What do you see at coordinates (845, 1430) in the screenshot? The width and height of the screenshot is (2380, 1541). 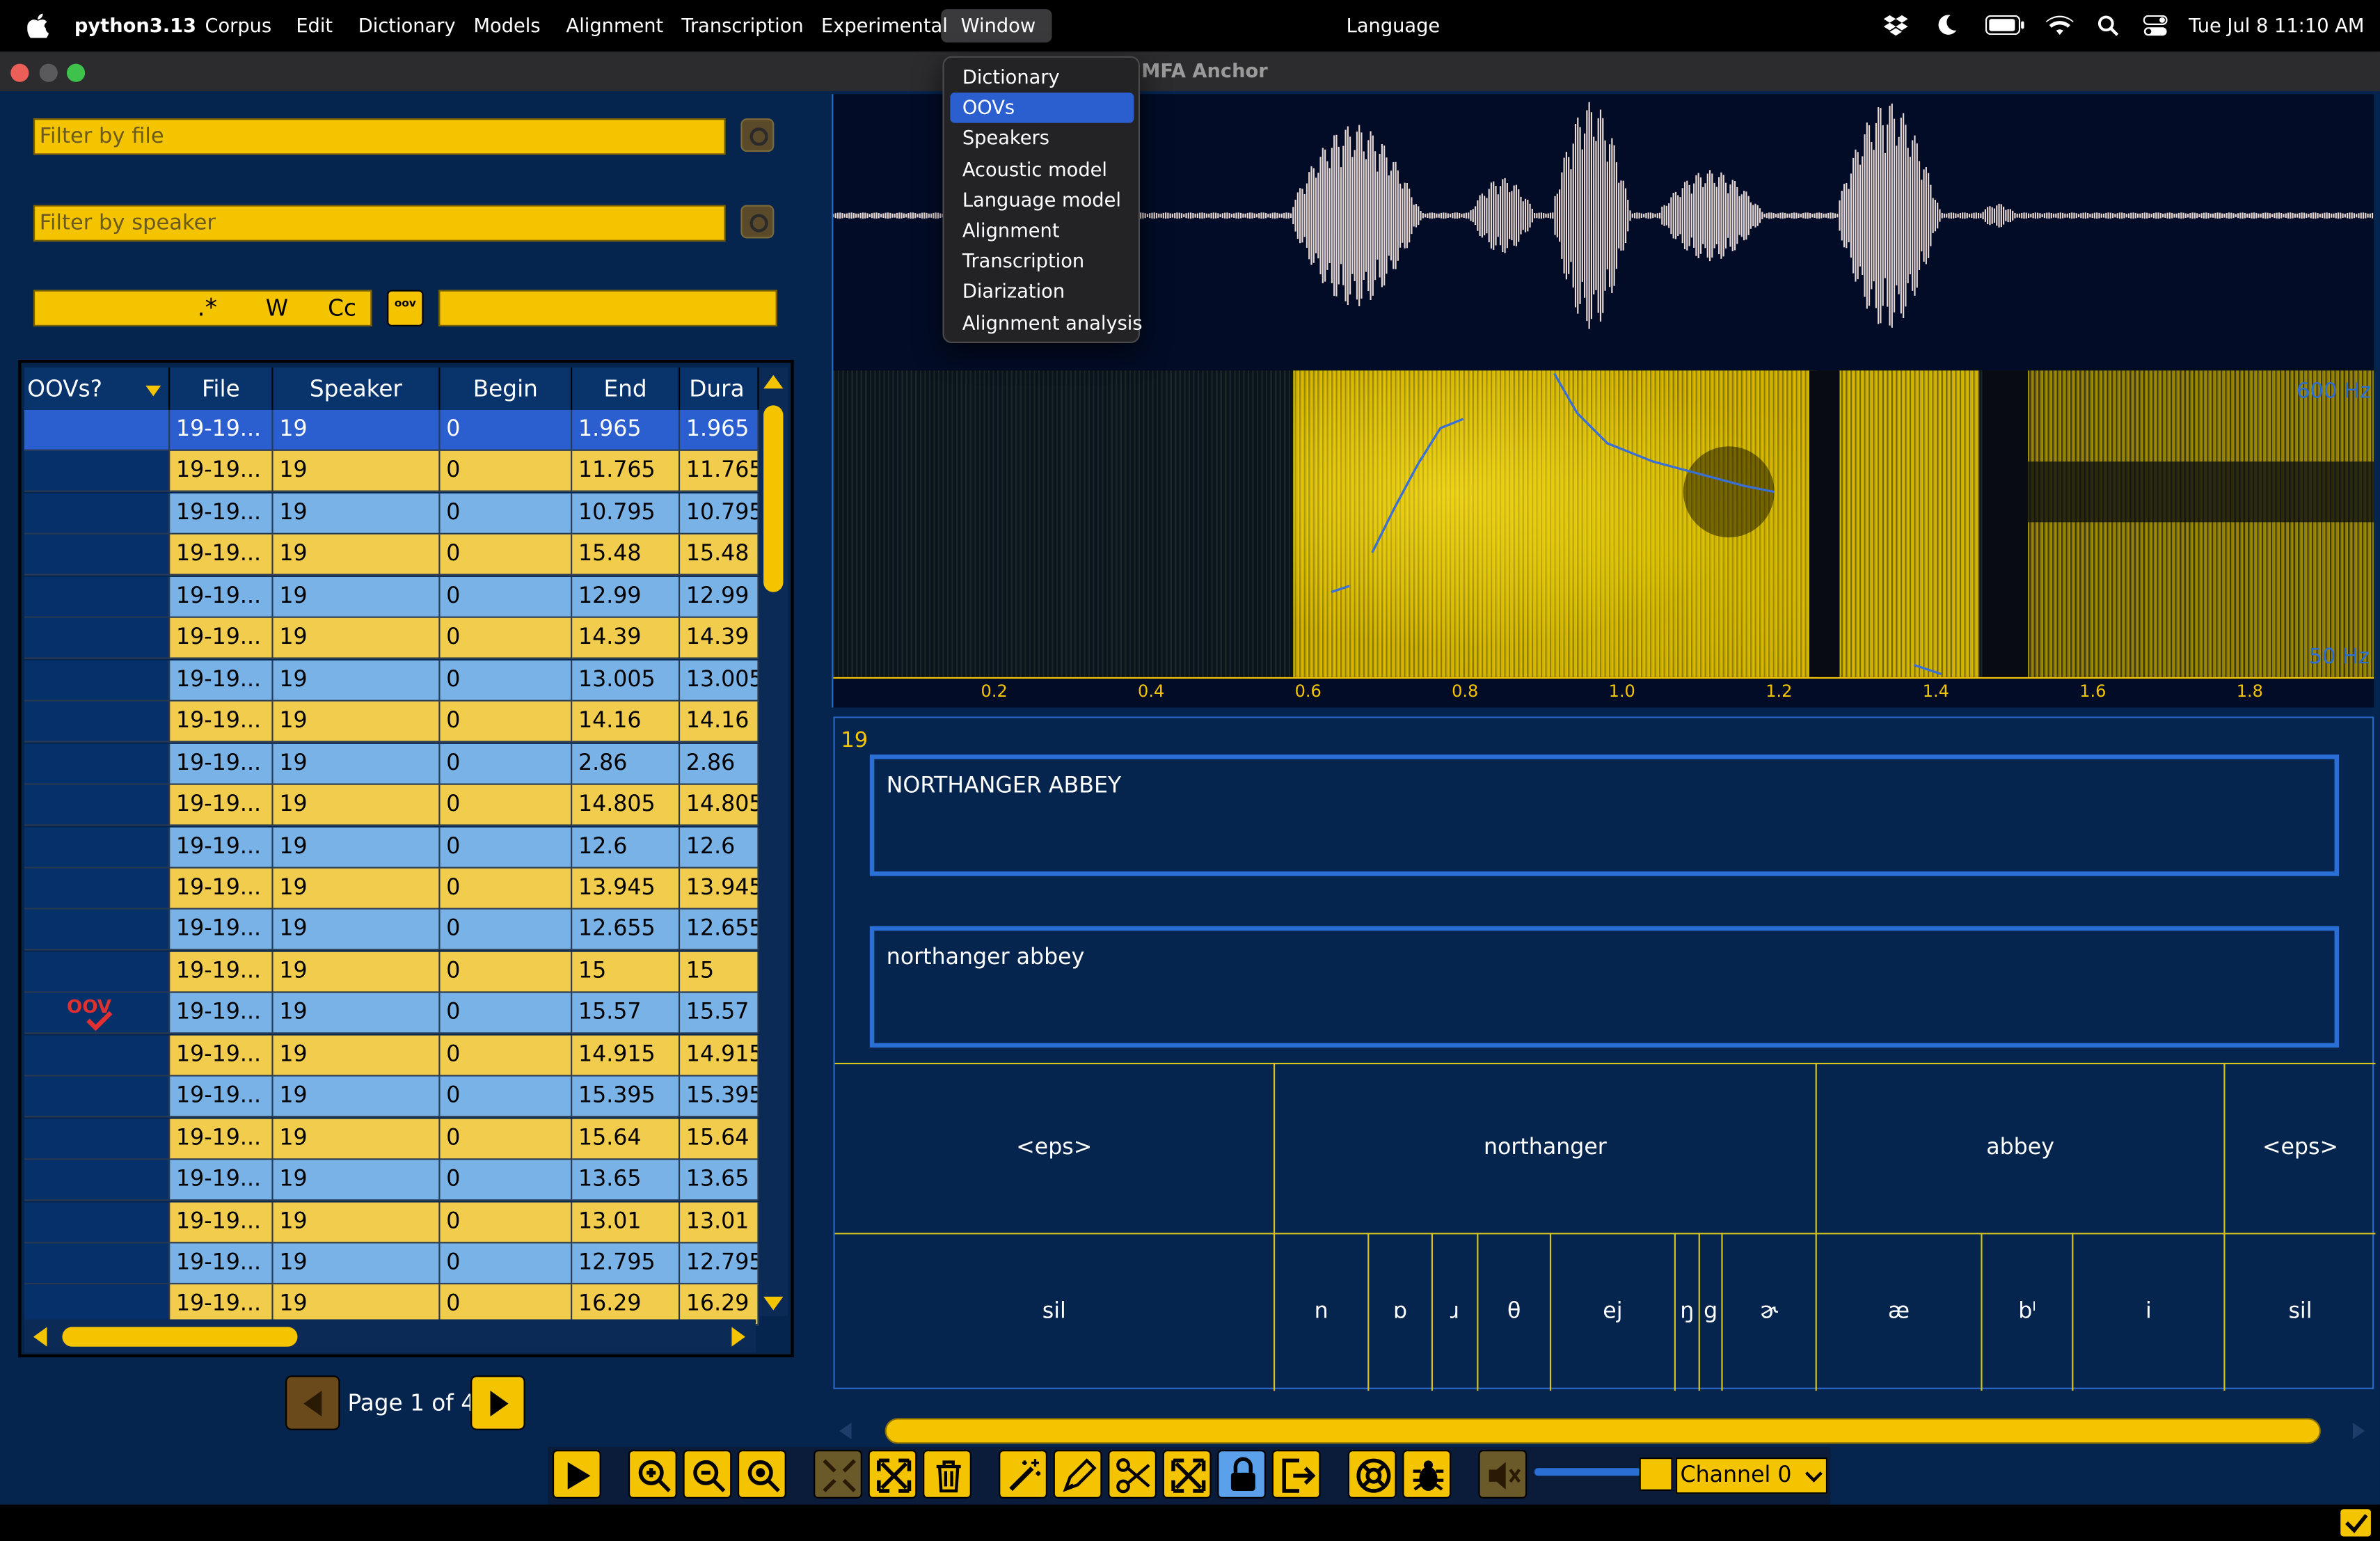 I see `timeline-scroll-left-icon` at bounding box center [845, 1430].